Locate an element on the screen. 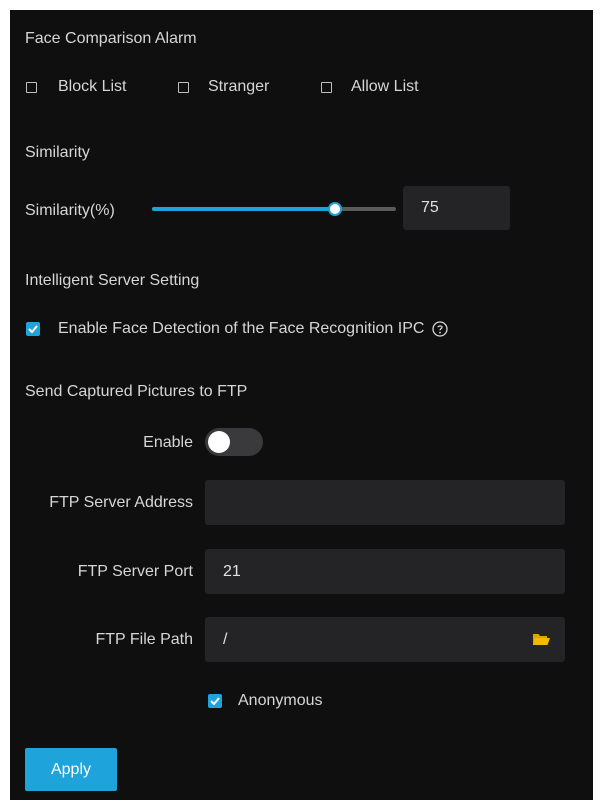 This screenshot has width=603, height=808. enable-face-detection-checkbox-box is located at coordinates (33, 329).